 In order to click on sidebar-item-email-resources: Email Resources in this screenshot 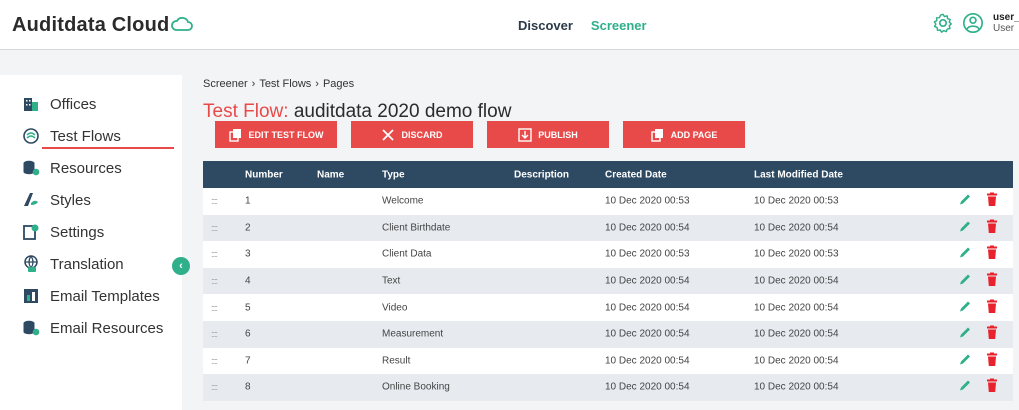, I will do `click(92, 328)`.